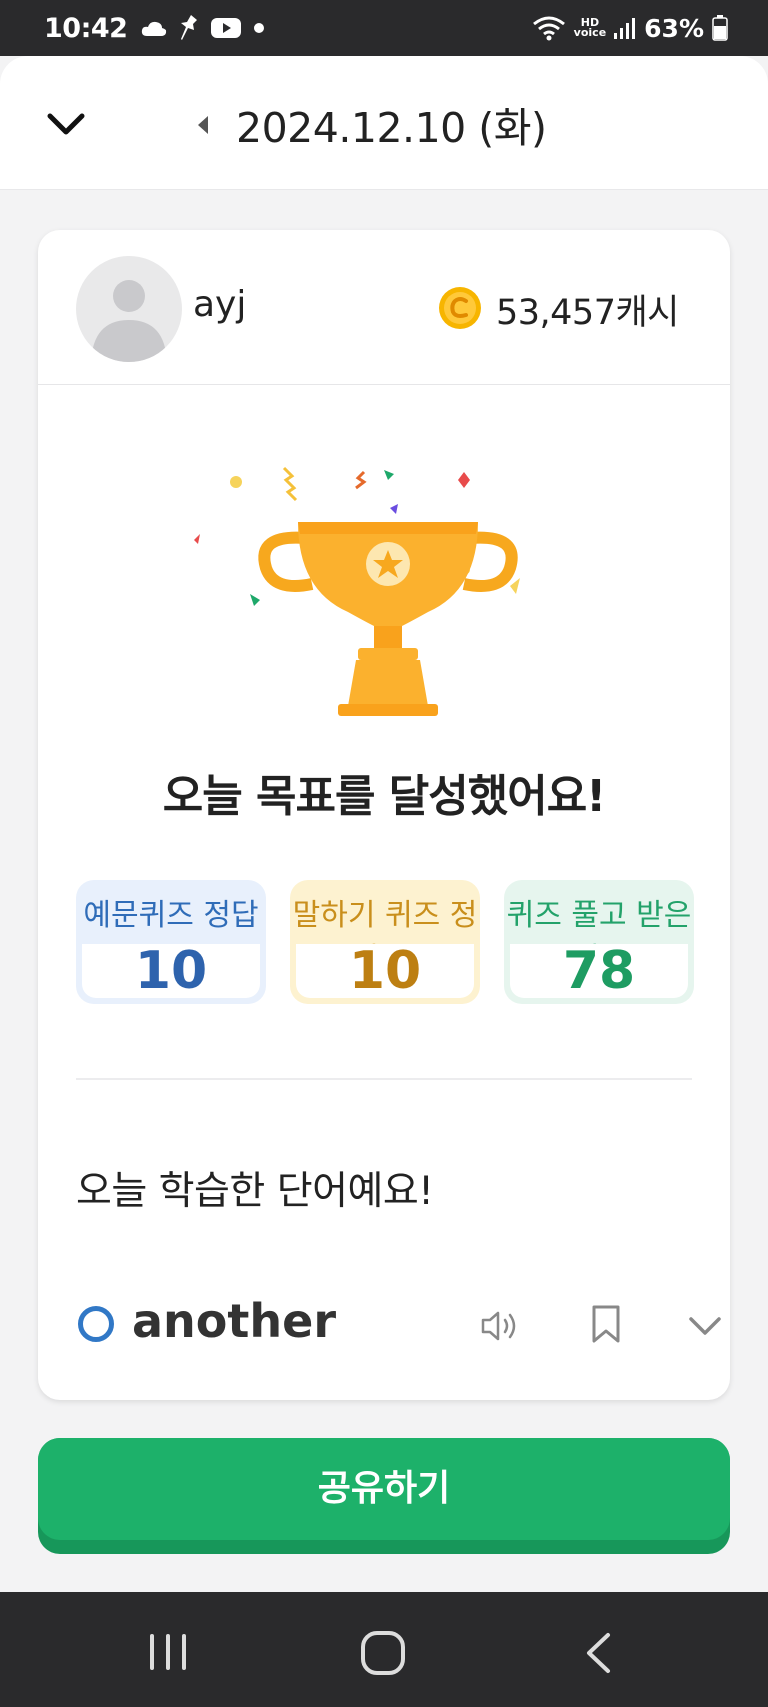 This screenshot has width=768, height=1707. Describe the element at coordinates (203, 125) in the screenshot. I see `prev-date-icon` at that location.